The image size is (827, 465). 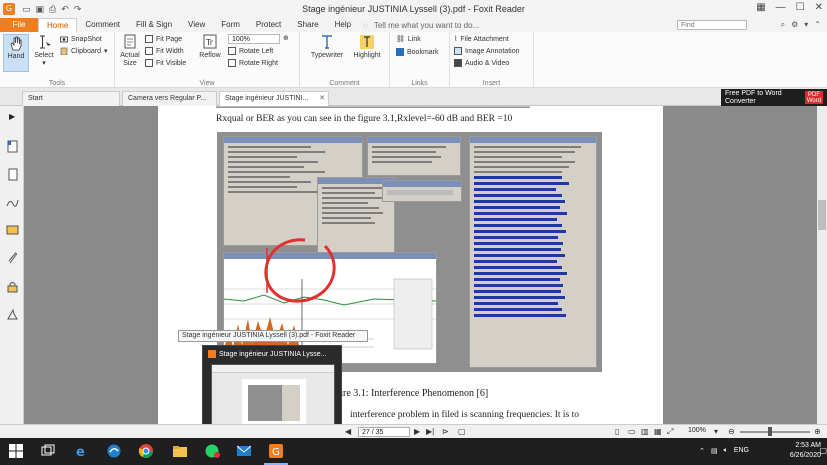 What do you see at coordinates (230, 25) in the screenshot?
I see `tab-form: Form` at bounding box center [230, 25].